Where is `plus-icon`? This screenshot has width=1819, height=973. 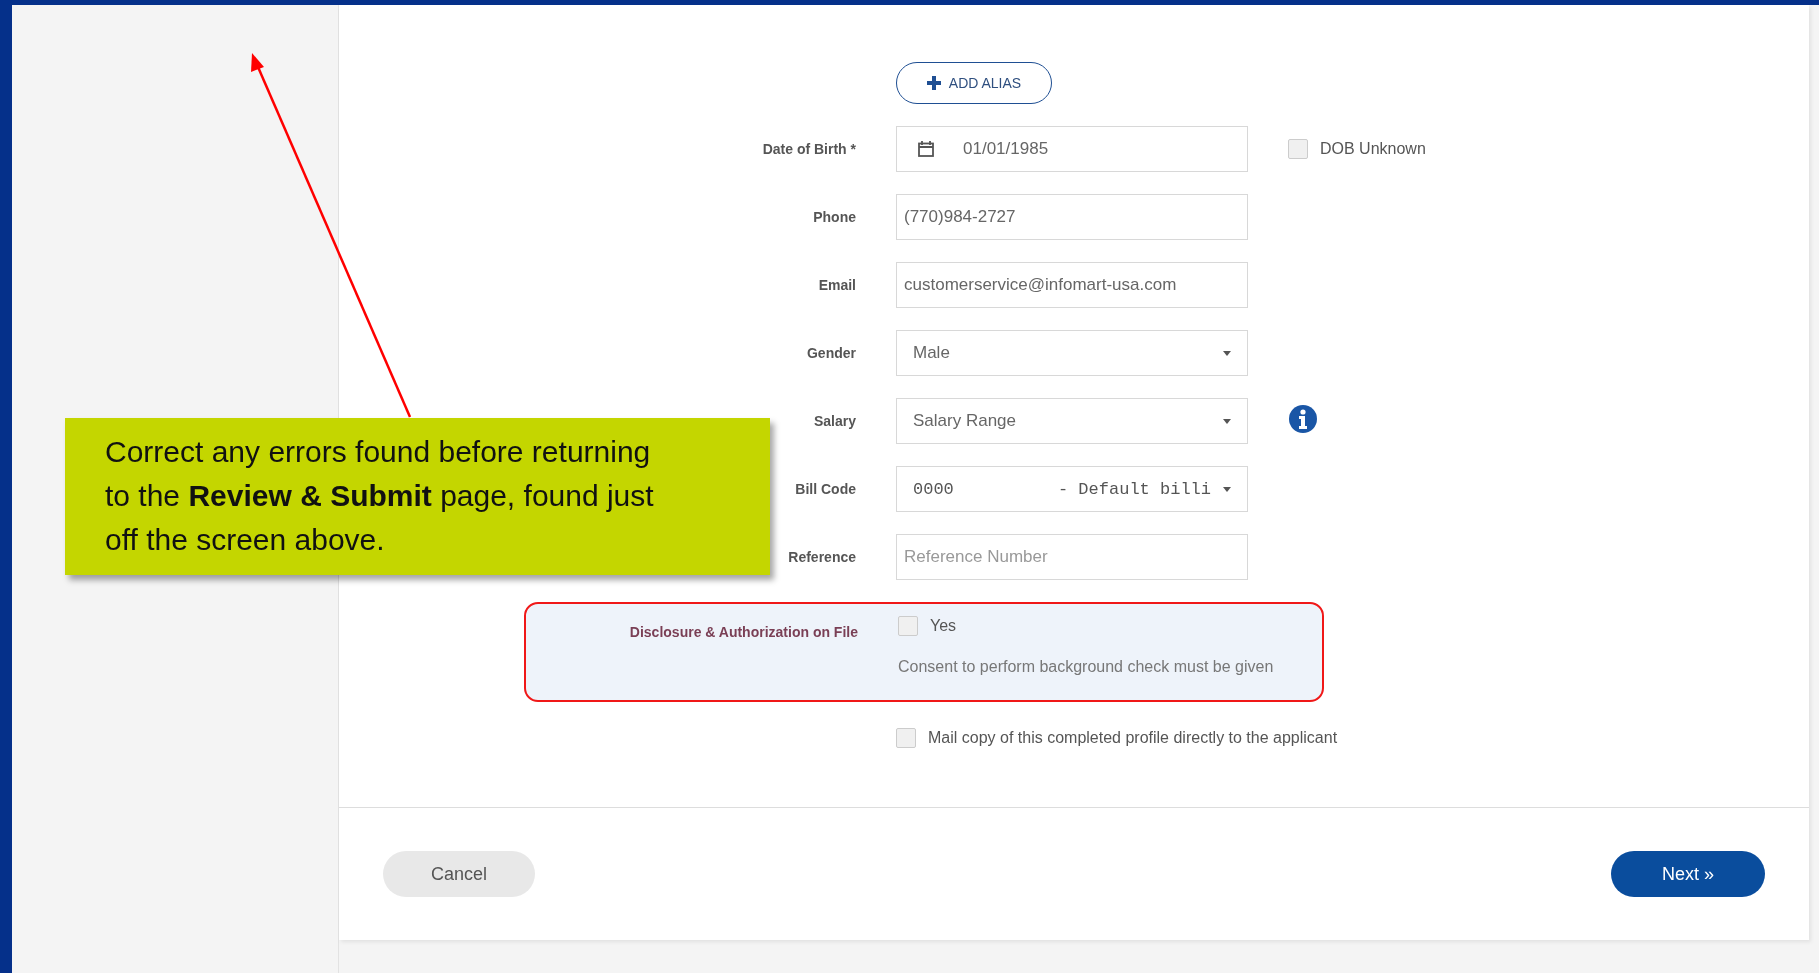
plus-icon is located at coordinates (933, 83).